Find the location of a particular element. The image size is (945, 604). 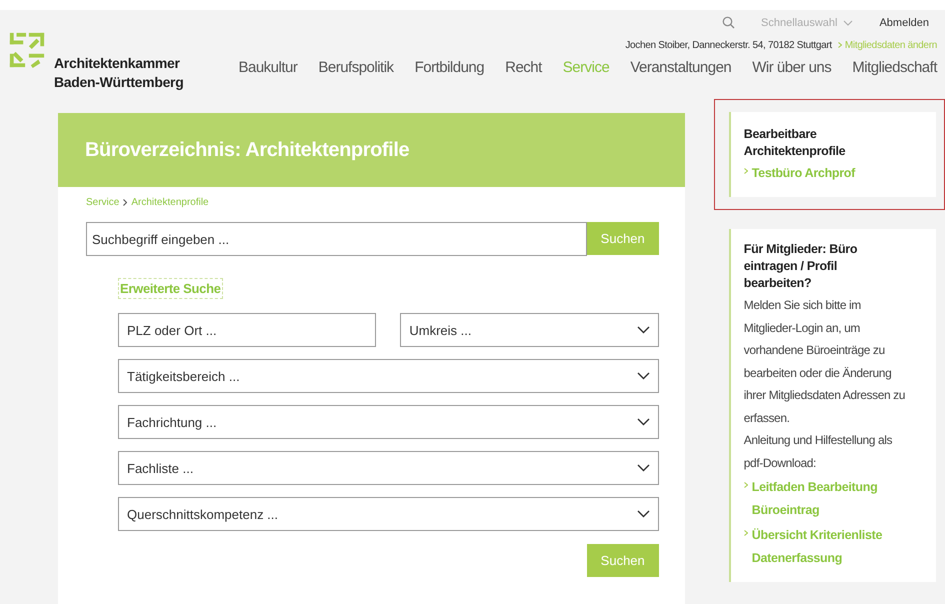

nav-item: Berufspolitik is located at coordinates (356, 67).